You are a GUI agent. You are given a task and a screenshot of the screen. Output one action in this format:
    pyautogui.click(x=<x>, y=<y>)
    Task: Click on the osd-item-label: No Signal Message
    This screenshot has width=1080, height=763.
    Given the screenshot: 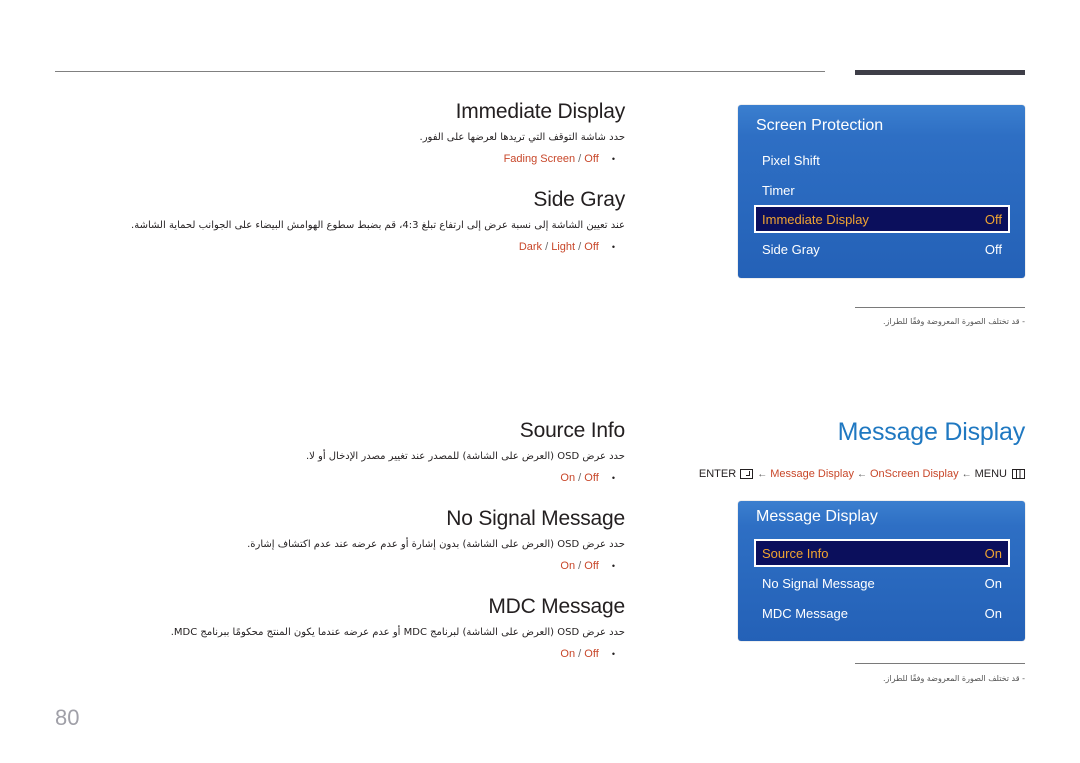 What is the action you would take?
    pyautogui.click(x=818, y=583)
    